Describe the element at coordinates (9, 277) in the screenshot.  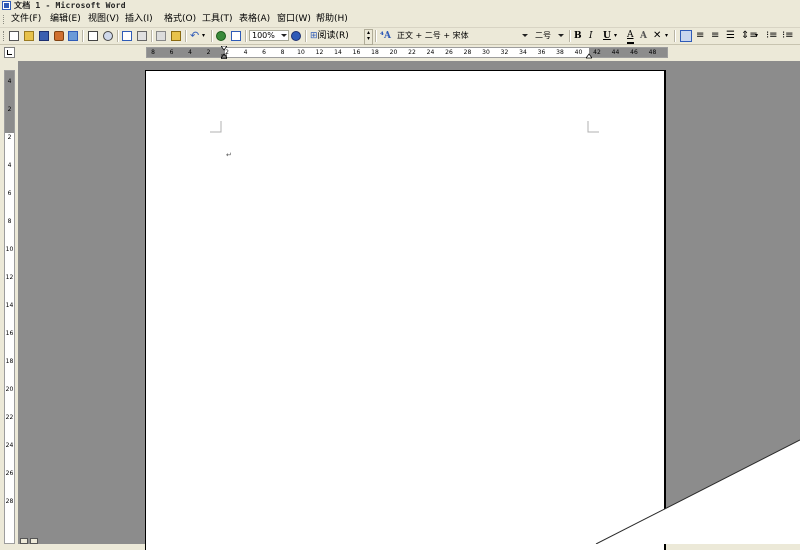
I see `ruler-number: 12` at that location.